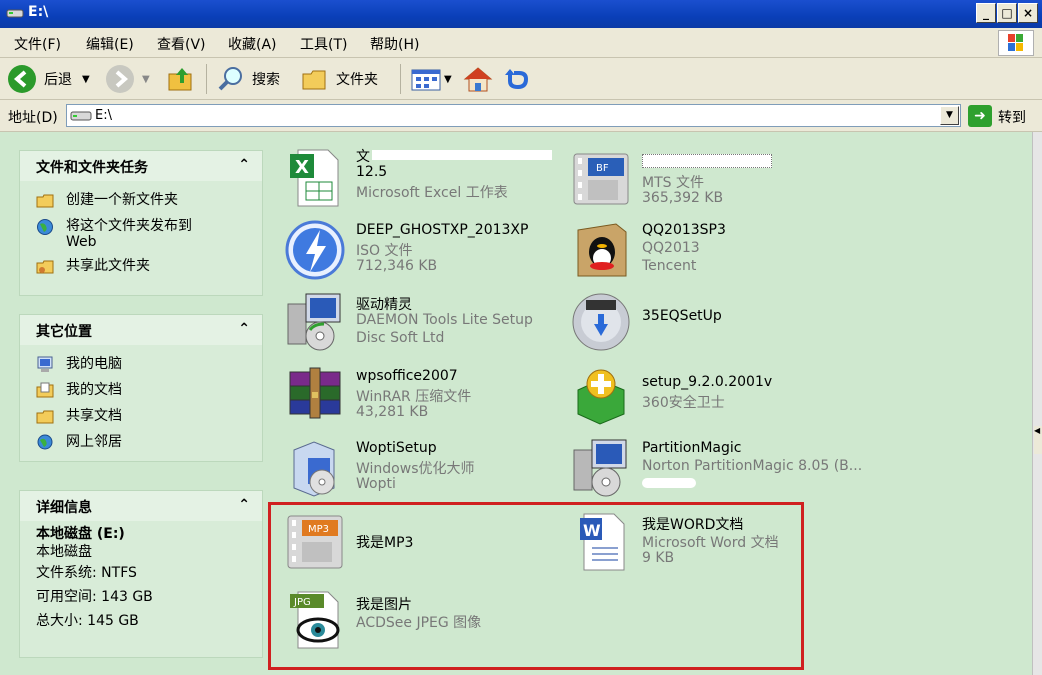 This screenshot has width=1042, height=675. Describe the element at coordinates (521, 14) in the screenshot. I see `title-bar: E:\ _ □ ×` at that location.